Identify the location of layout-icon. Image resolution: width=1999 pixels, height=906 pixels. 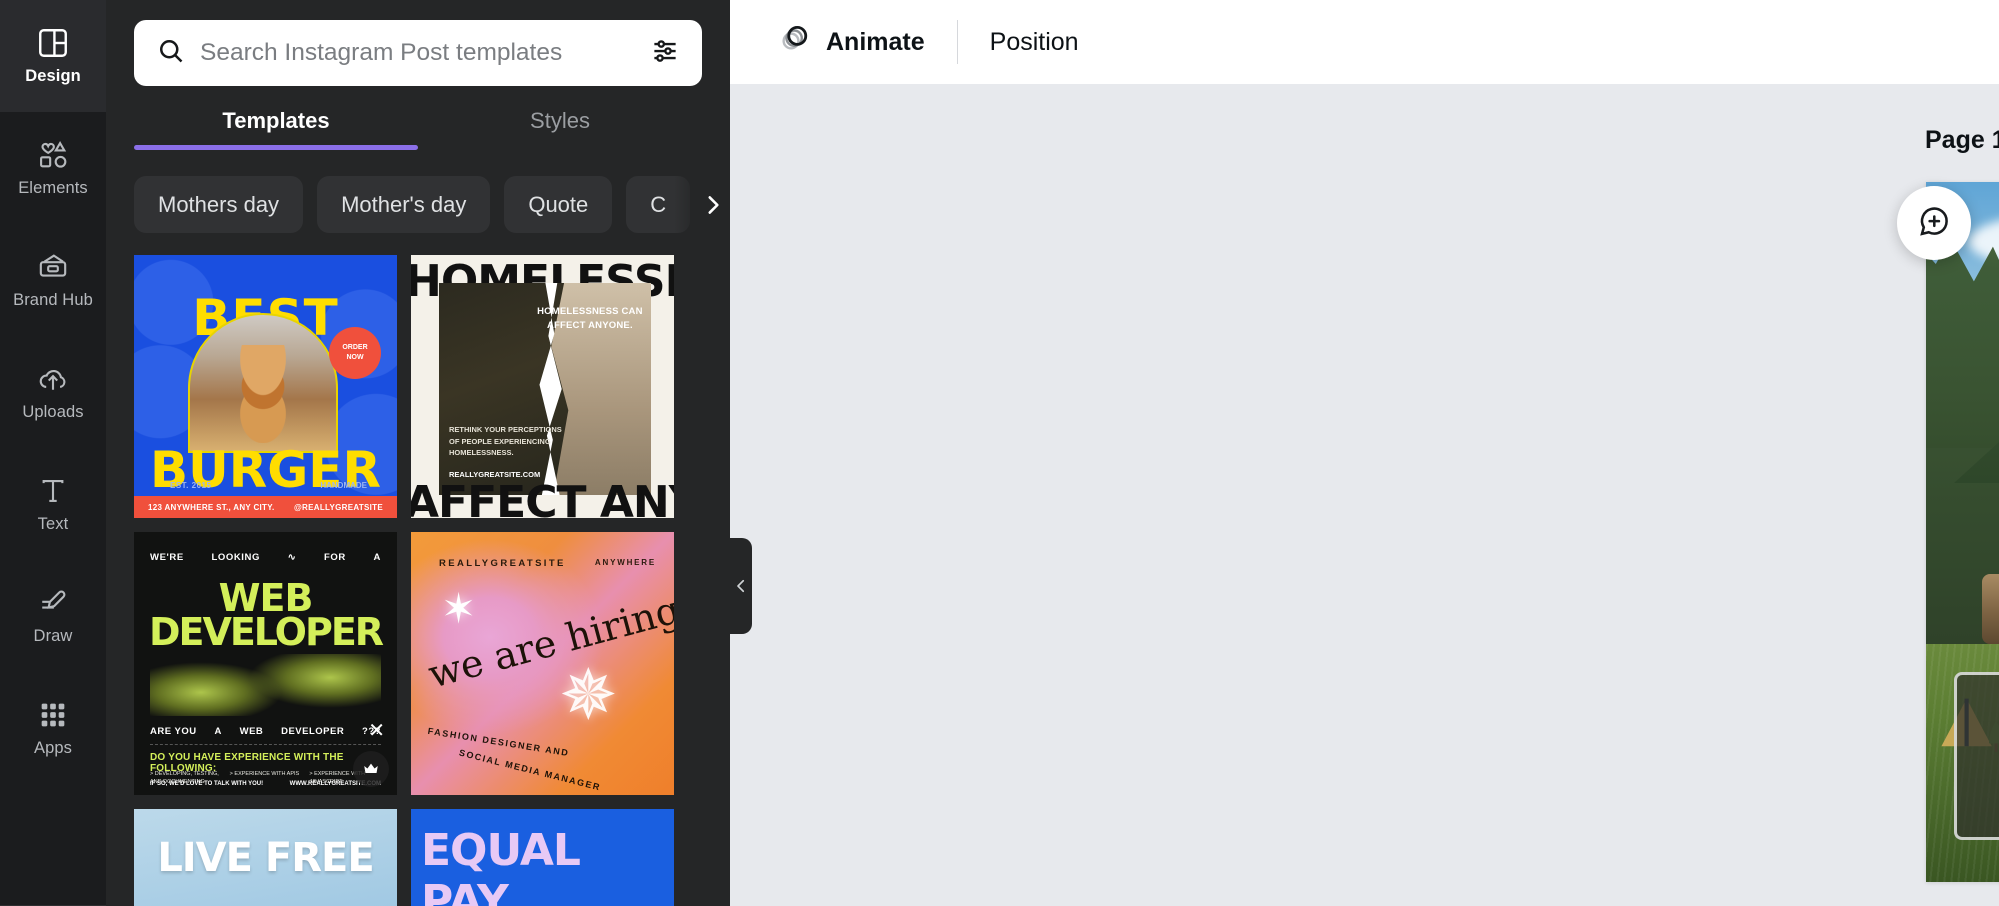
(53, 43).